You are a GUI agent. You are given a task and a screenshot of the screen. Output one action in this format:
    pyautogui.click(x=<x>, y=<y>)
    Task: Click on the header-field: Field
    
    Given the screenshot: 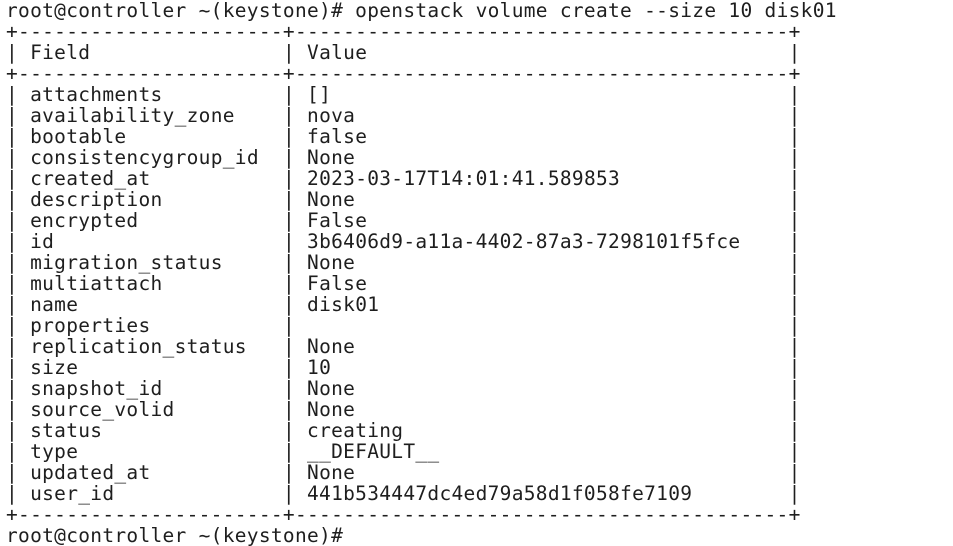 What is the action you would take?
    pyautogui.click(x=60, y=52)
    